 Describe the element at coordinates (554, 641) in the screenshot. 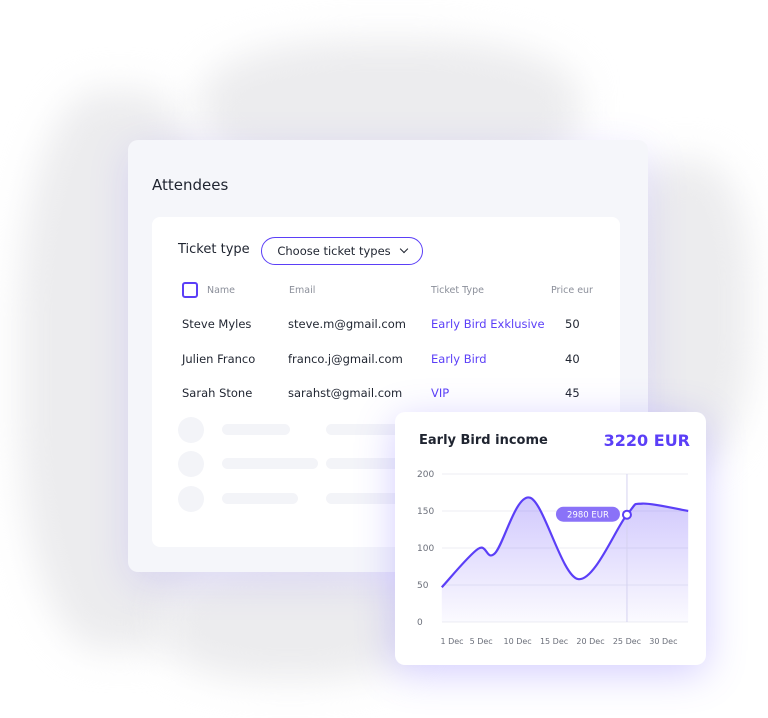

I see `x-tick-label: 15 Dec` at that location.